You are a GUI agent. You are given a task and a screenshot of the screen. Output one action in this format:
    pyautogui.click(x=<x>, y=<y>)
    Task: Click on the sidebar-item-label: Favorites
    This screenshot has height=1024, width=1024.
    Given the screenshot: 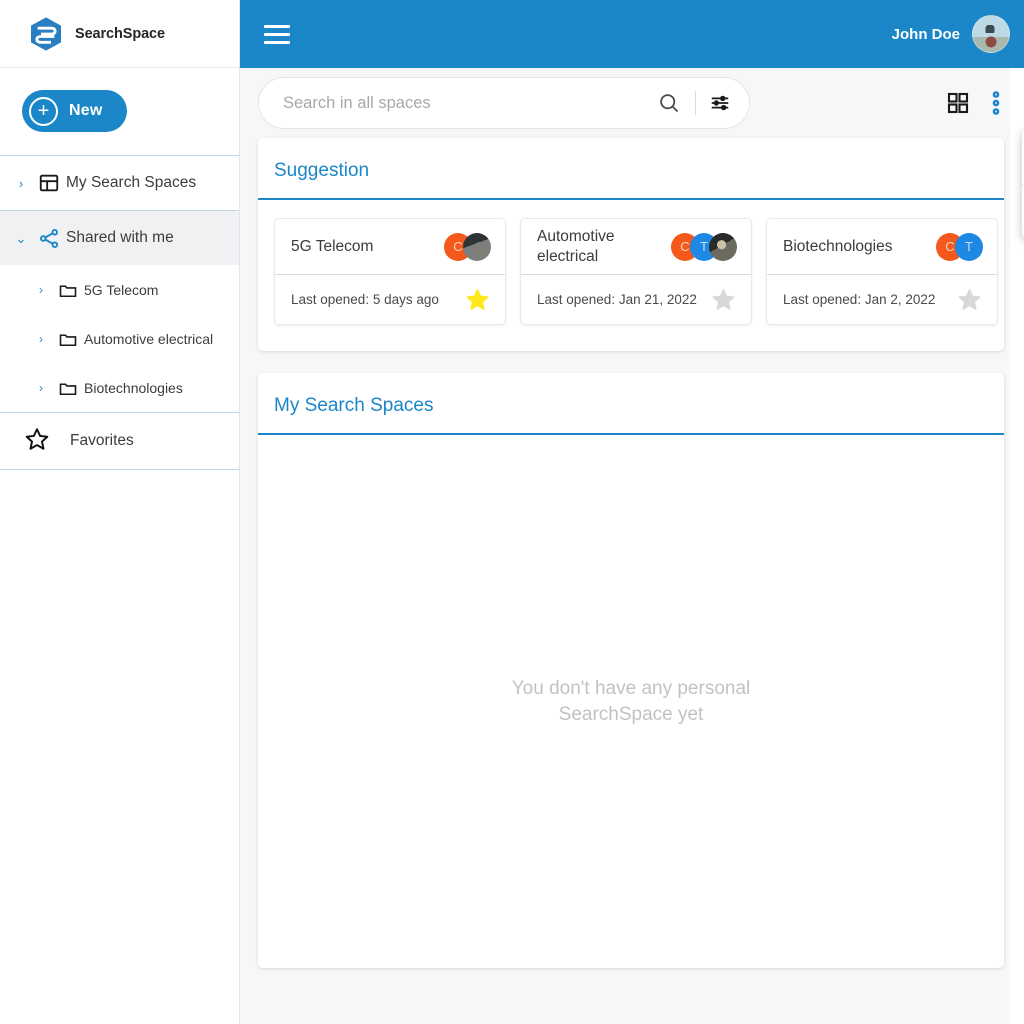 What is the action you would take?
    pyautogui.click(x=102, y=440)
    